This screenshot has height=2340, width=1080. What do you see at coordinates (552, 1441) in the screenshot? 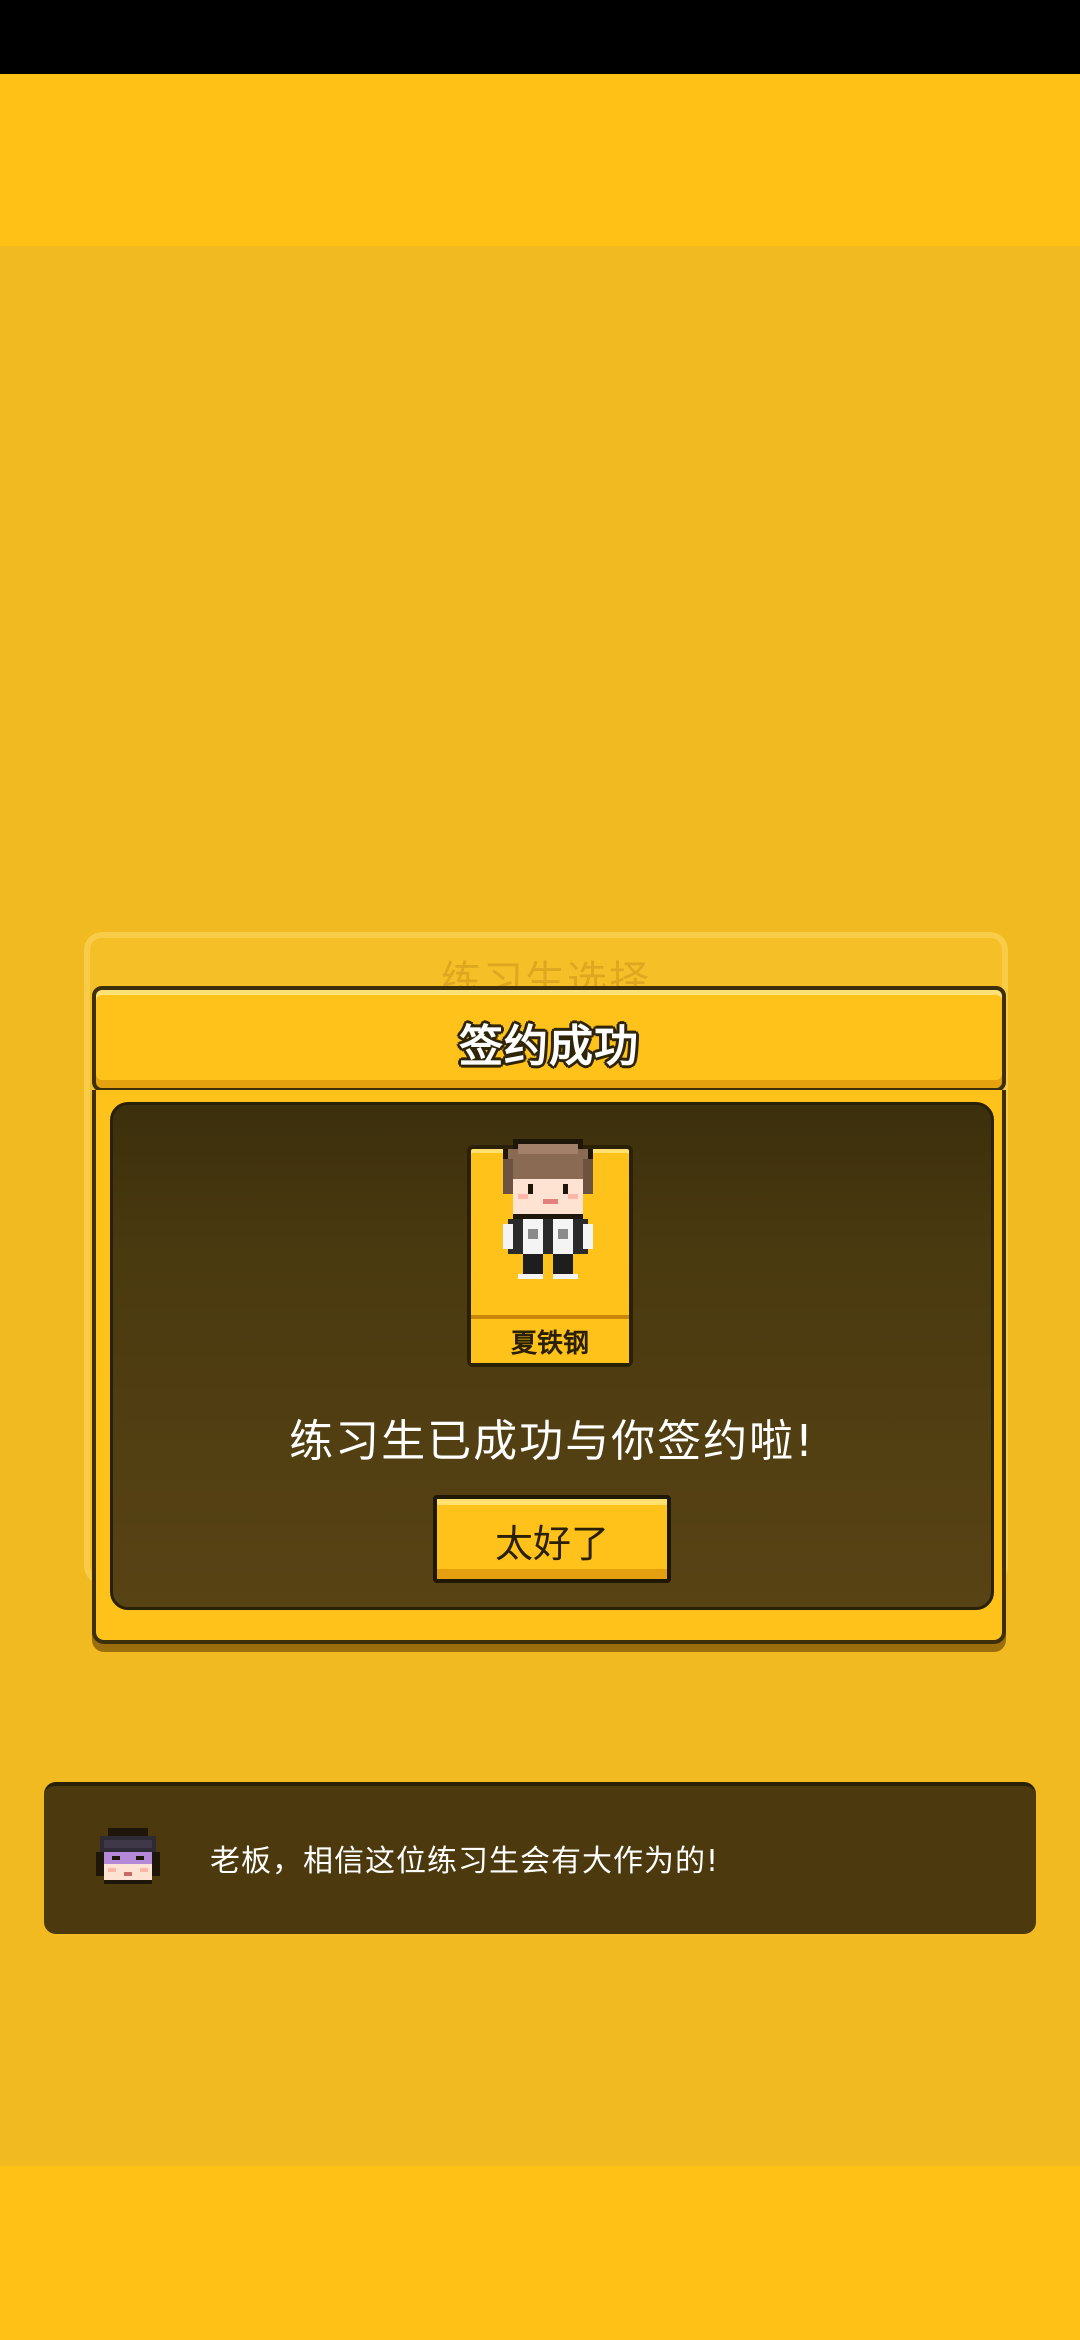
I see `success-message: 练习生已成功与你签约啦!` at bounding box center [552, 1441].